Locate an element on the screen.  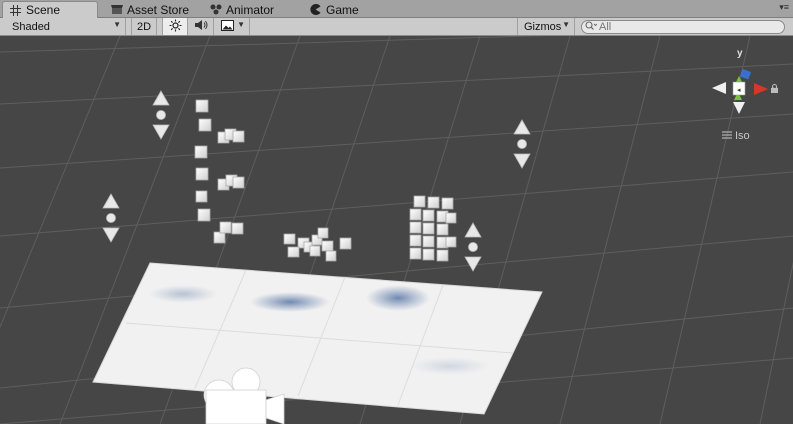
2d-label: 2D is located at coordinates (144, 26).